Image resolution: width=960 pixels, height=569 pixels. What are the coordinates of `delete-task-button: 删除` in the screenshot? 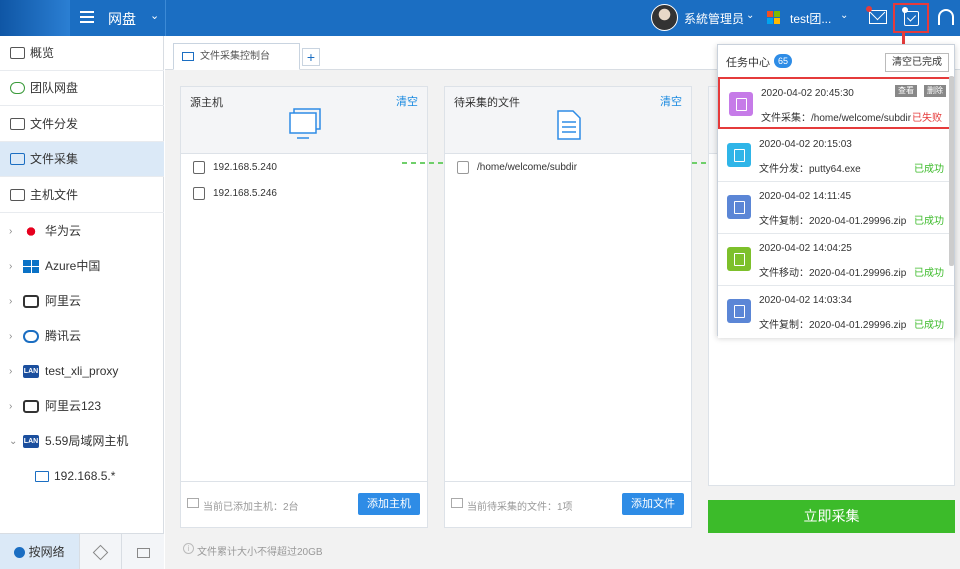 It's located at (935, 91).